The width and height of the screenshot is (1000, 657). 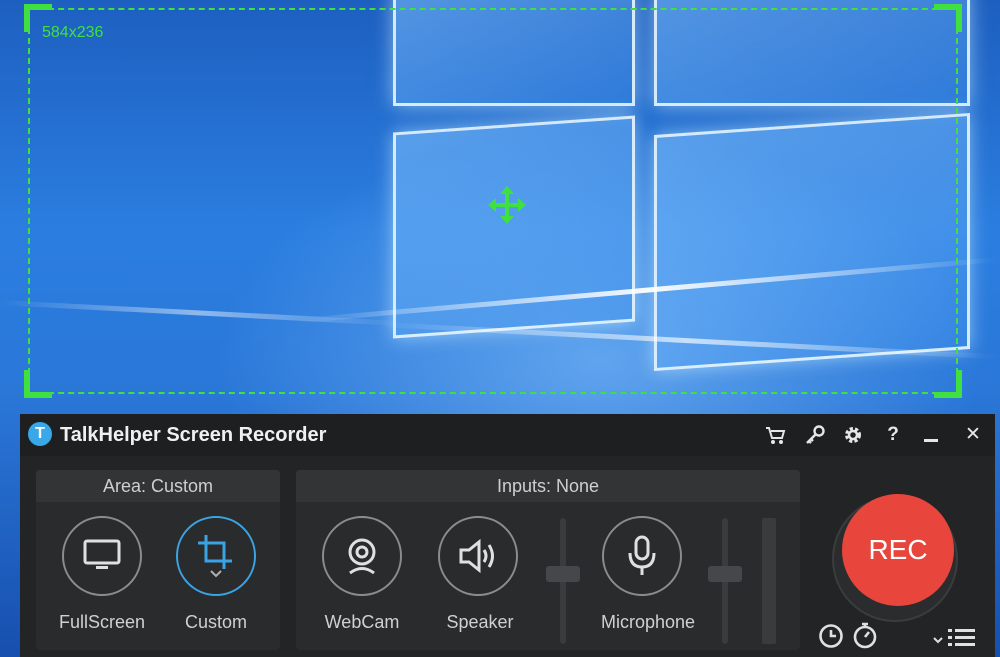 What do you see at coordinates (948, 18) in the screenshot?
I see `resize-handle-top-right` at bounding box center [948, 18].